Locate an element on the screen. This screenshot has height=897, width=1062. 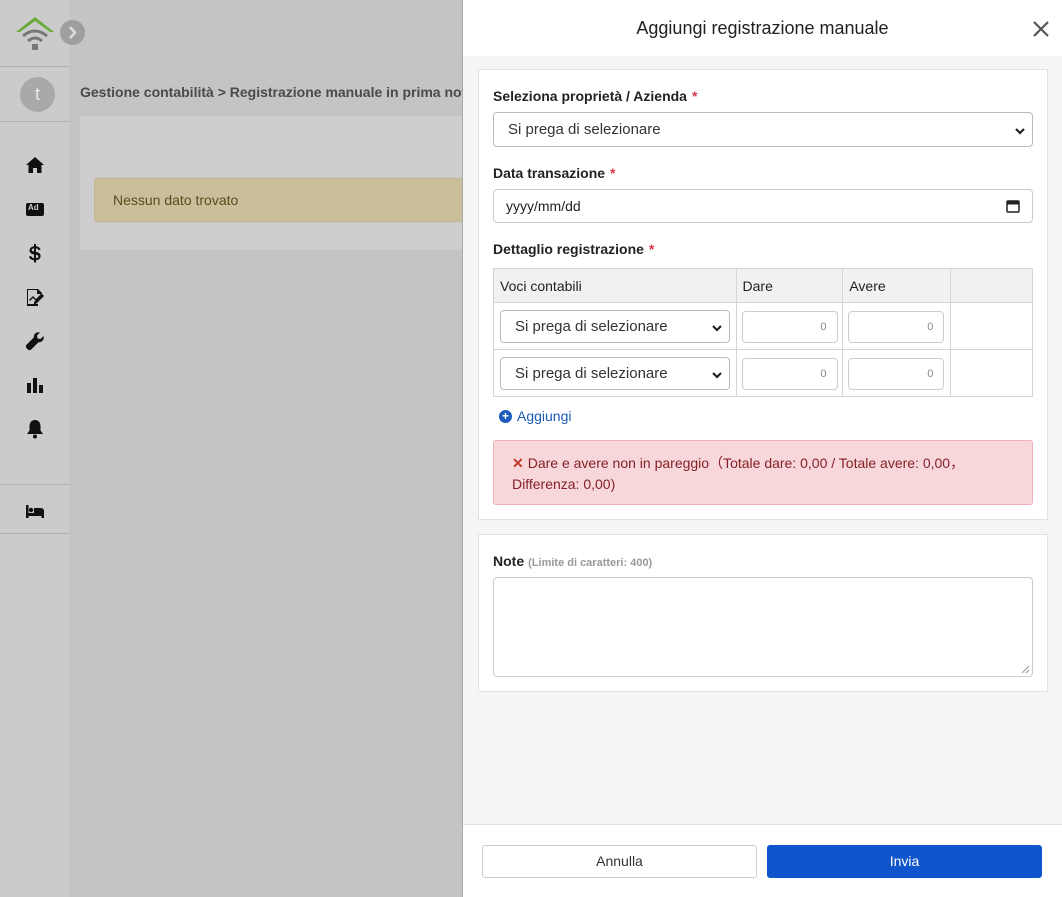
notes-hint: (Limite di caratteri: 400) is located at coordinates (590, 563).